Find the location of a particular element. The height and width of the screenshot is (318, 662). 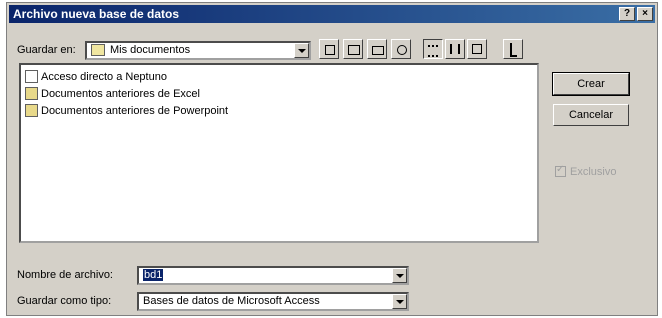

list-item: Documentos anteriores de Powerpoint is located at coordinates (126, 111).